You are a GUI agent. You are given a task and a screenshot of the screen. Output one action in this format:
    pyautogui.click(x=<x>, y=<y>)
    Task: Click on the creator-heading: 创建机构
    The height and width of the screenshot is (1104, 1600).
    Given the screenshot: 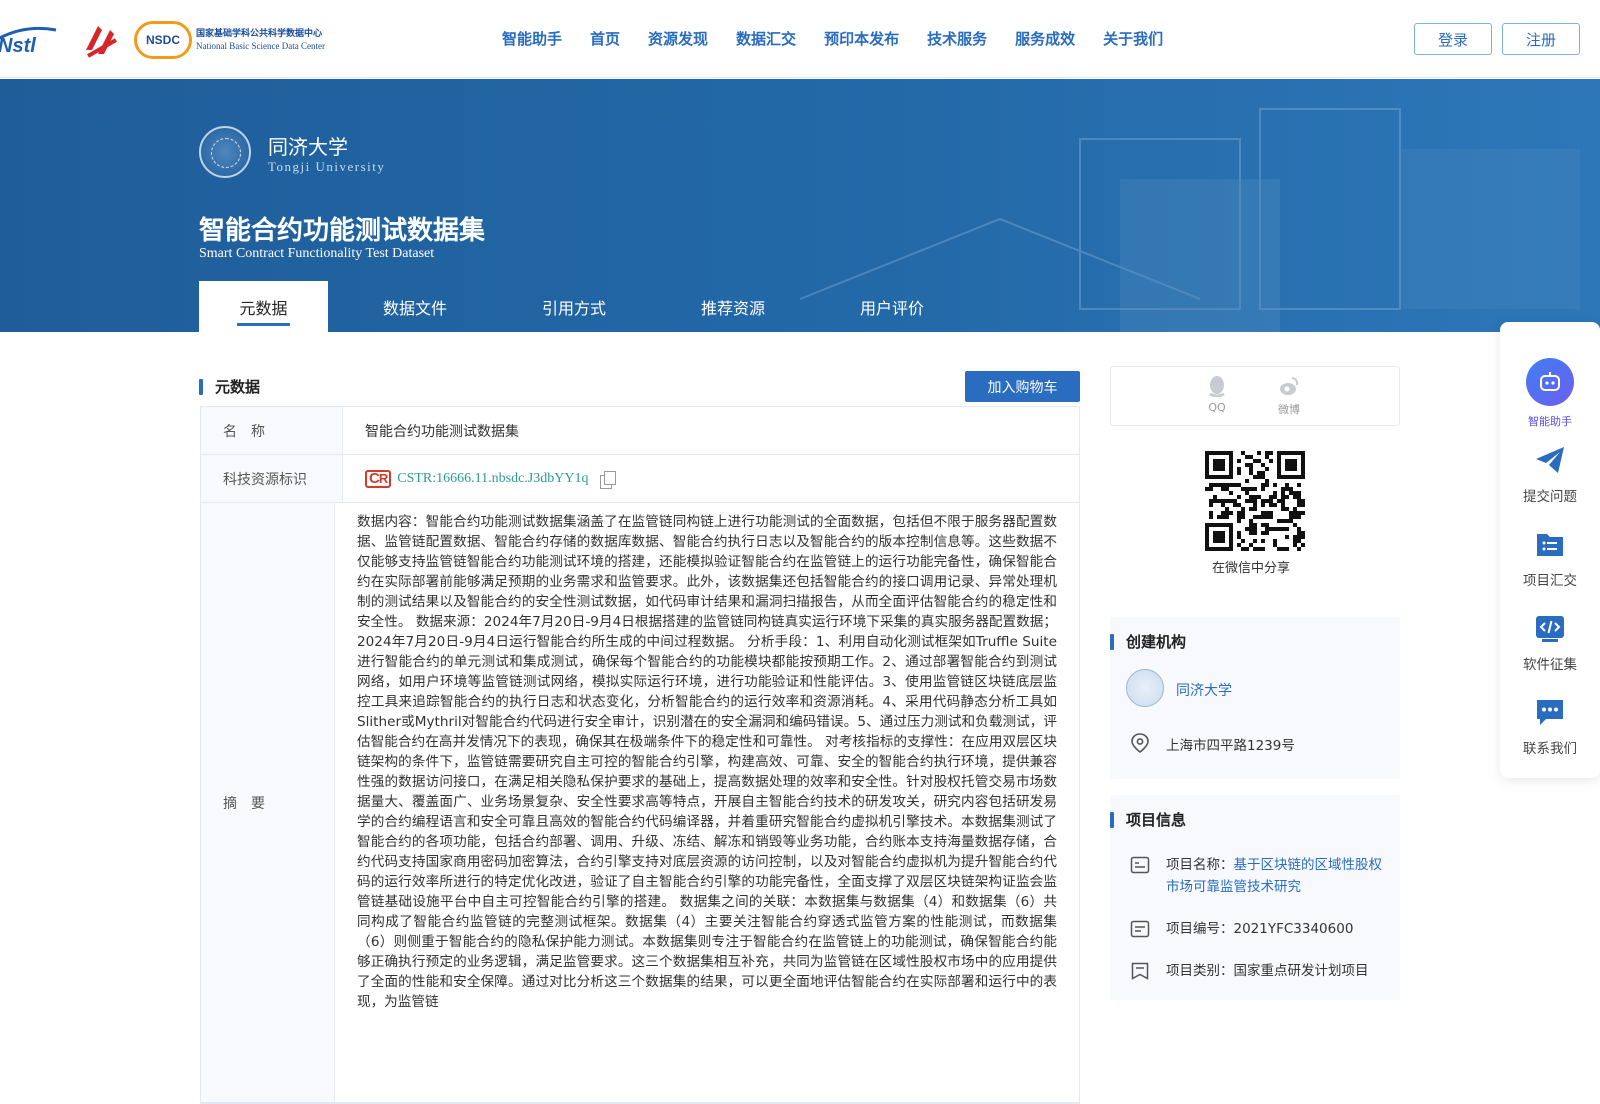 What is the action you would take?
    pyautogui.click(x=1148, y=641)
    